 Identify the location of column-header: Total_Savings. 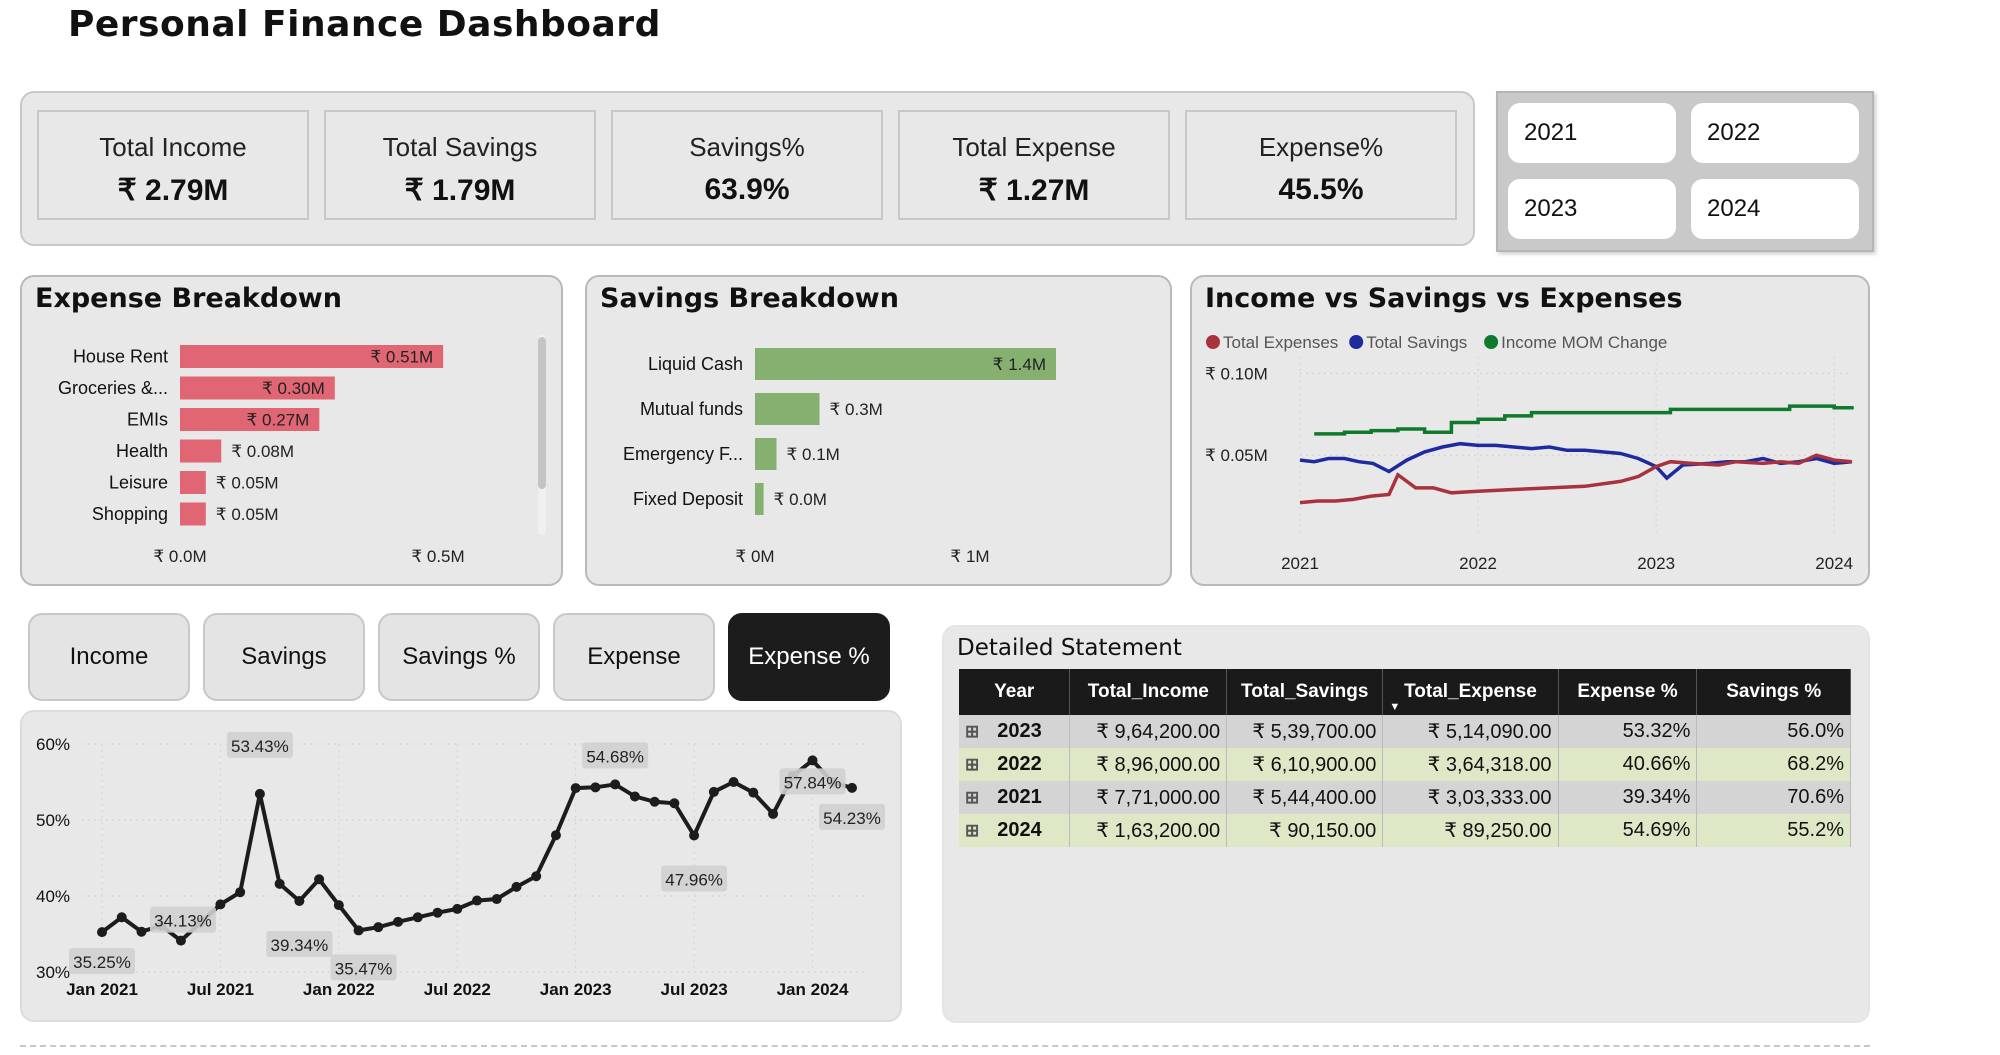
(1305, 692).